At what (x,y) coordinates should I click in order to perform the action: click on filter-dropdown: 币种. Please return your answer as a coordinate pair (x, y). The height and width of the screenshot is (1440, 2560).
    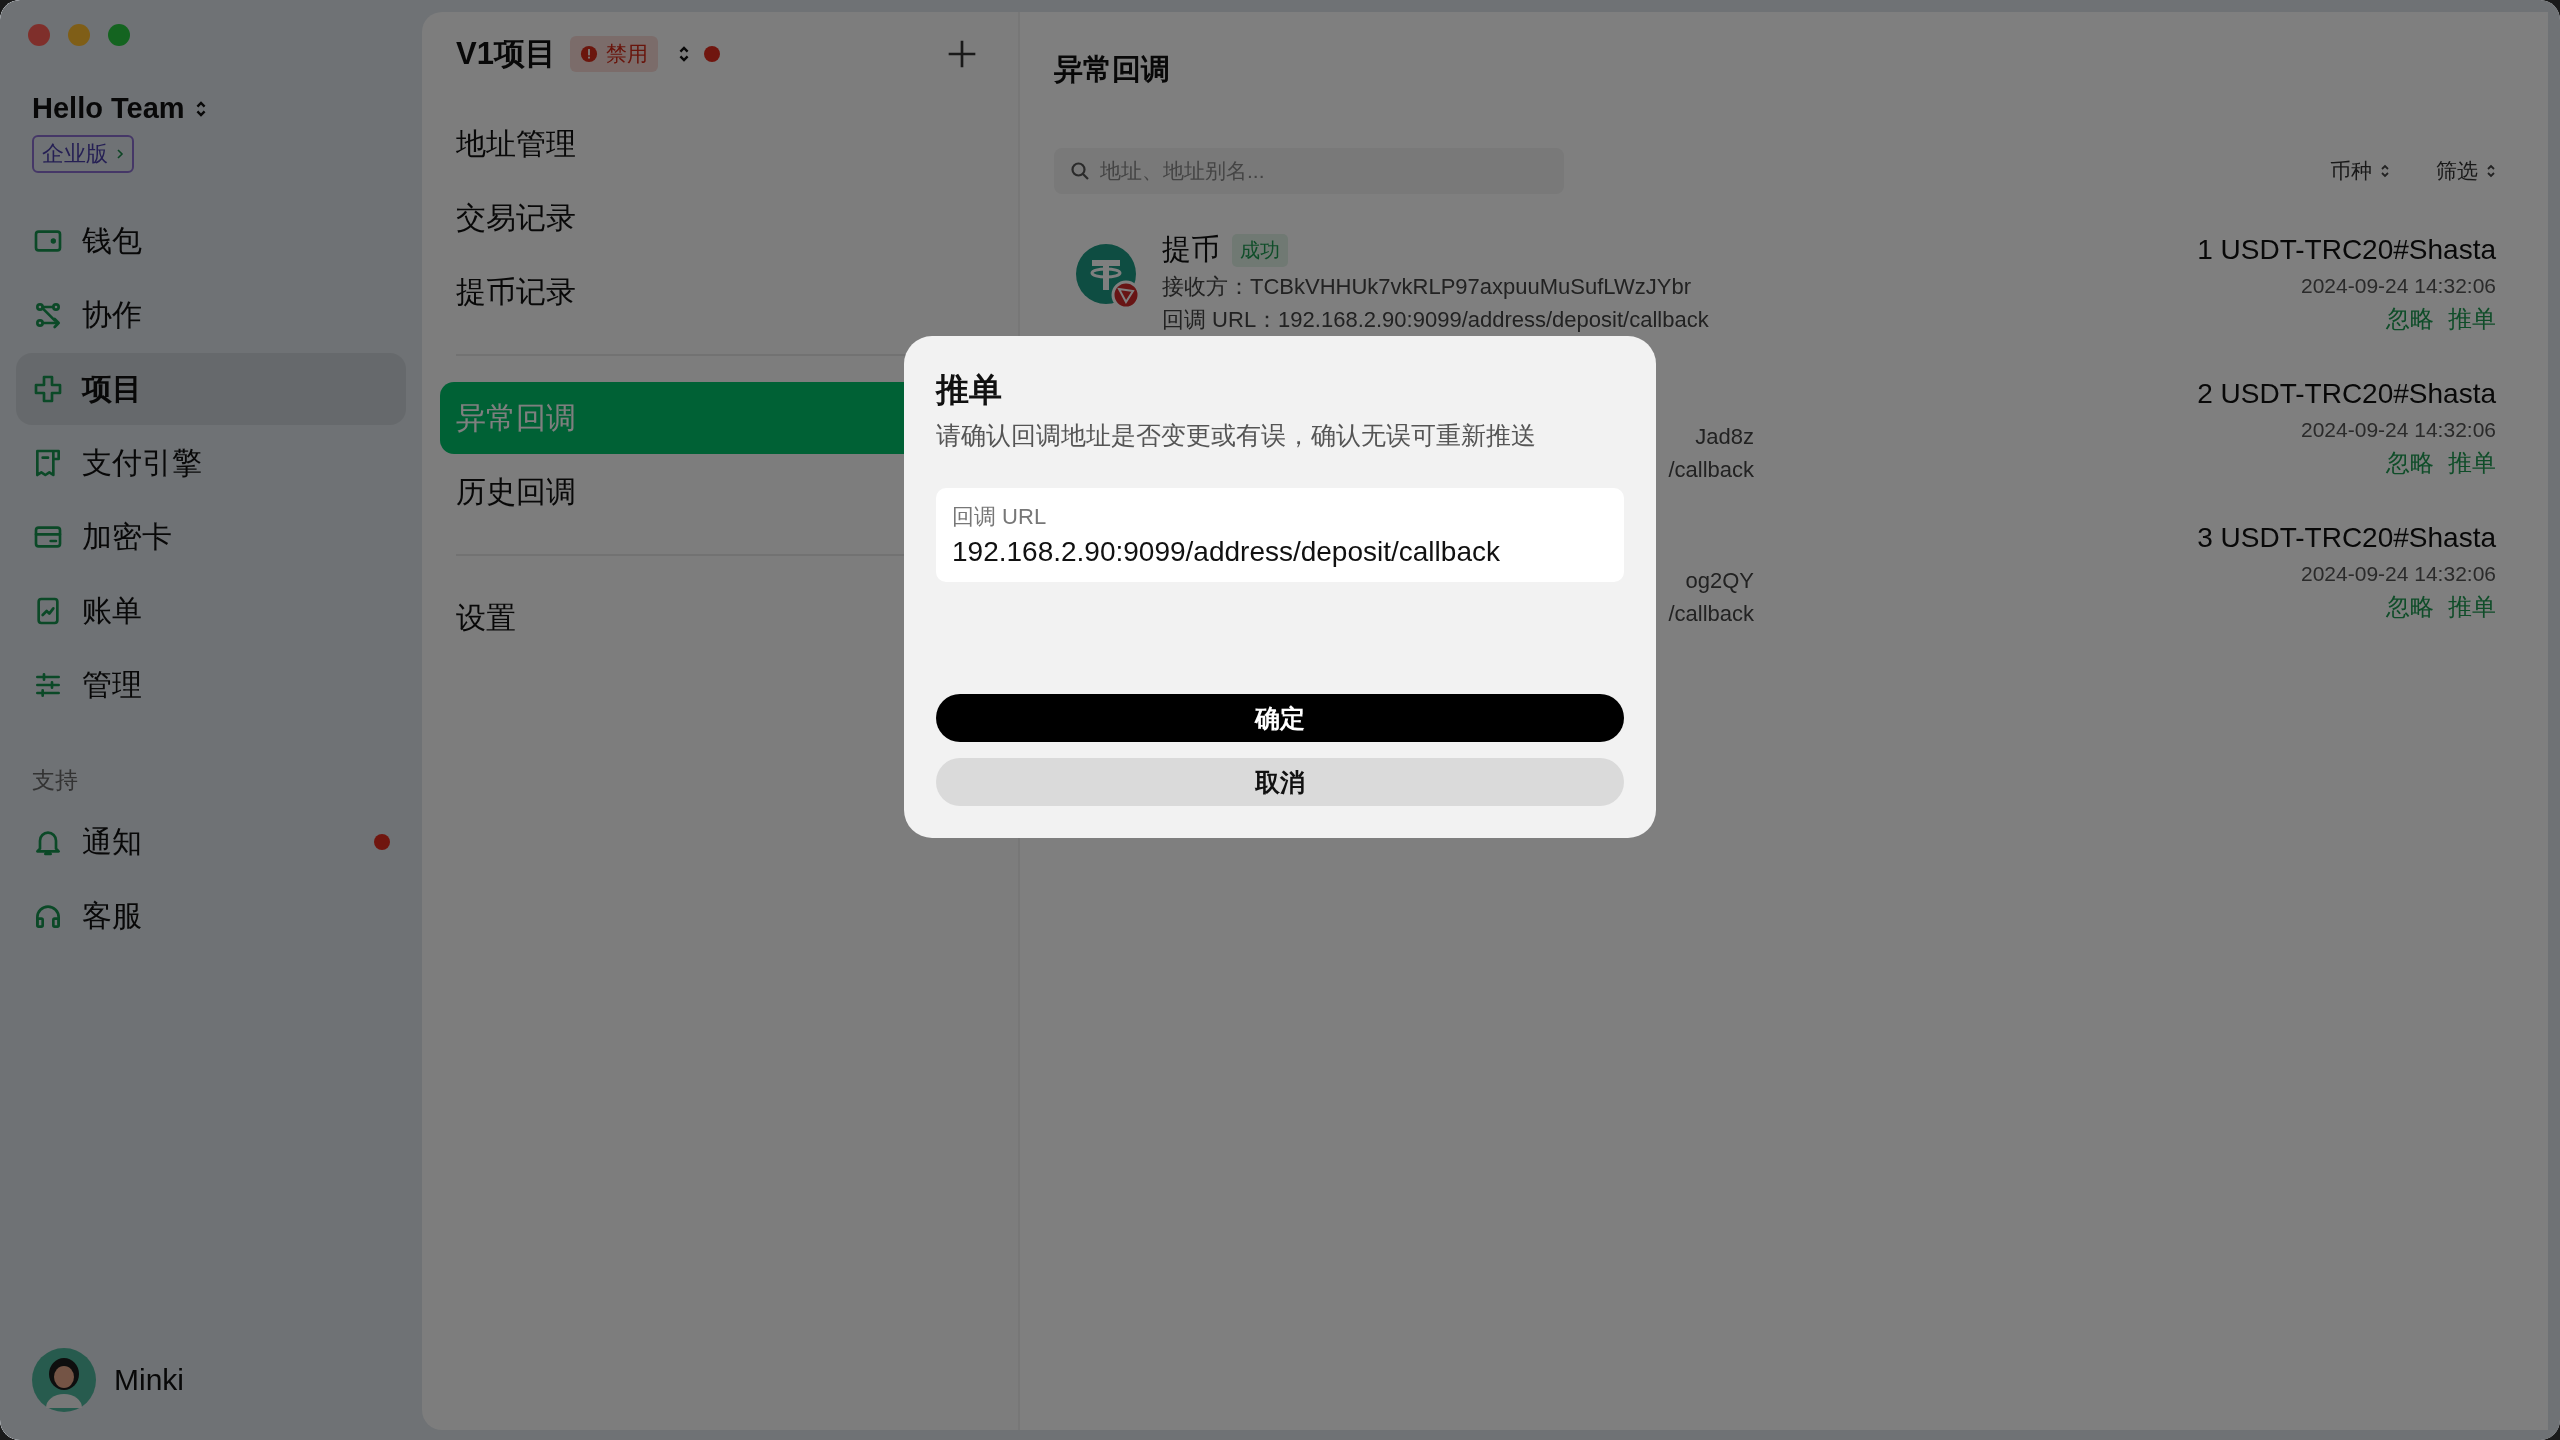
    Looking at the image, I should click on (2360, 171).